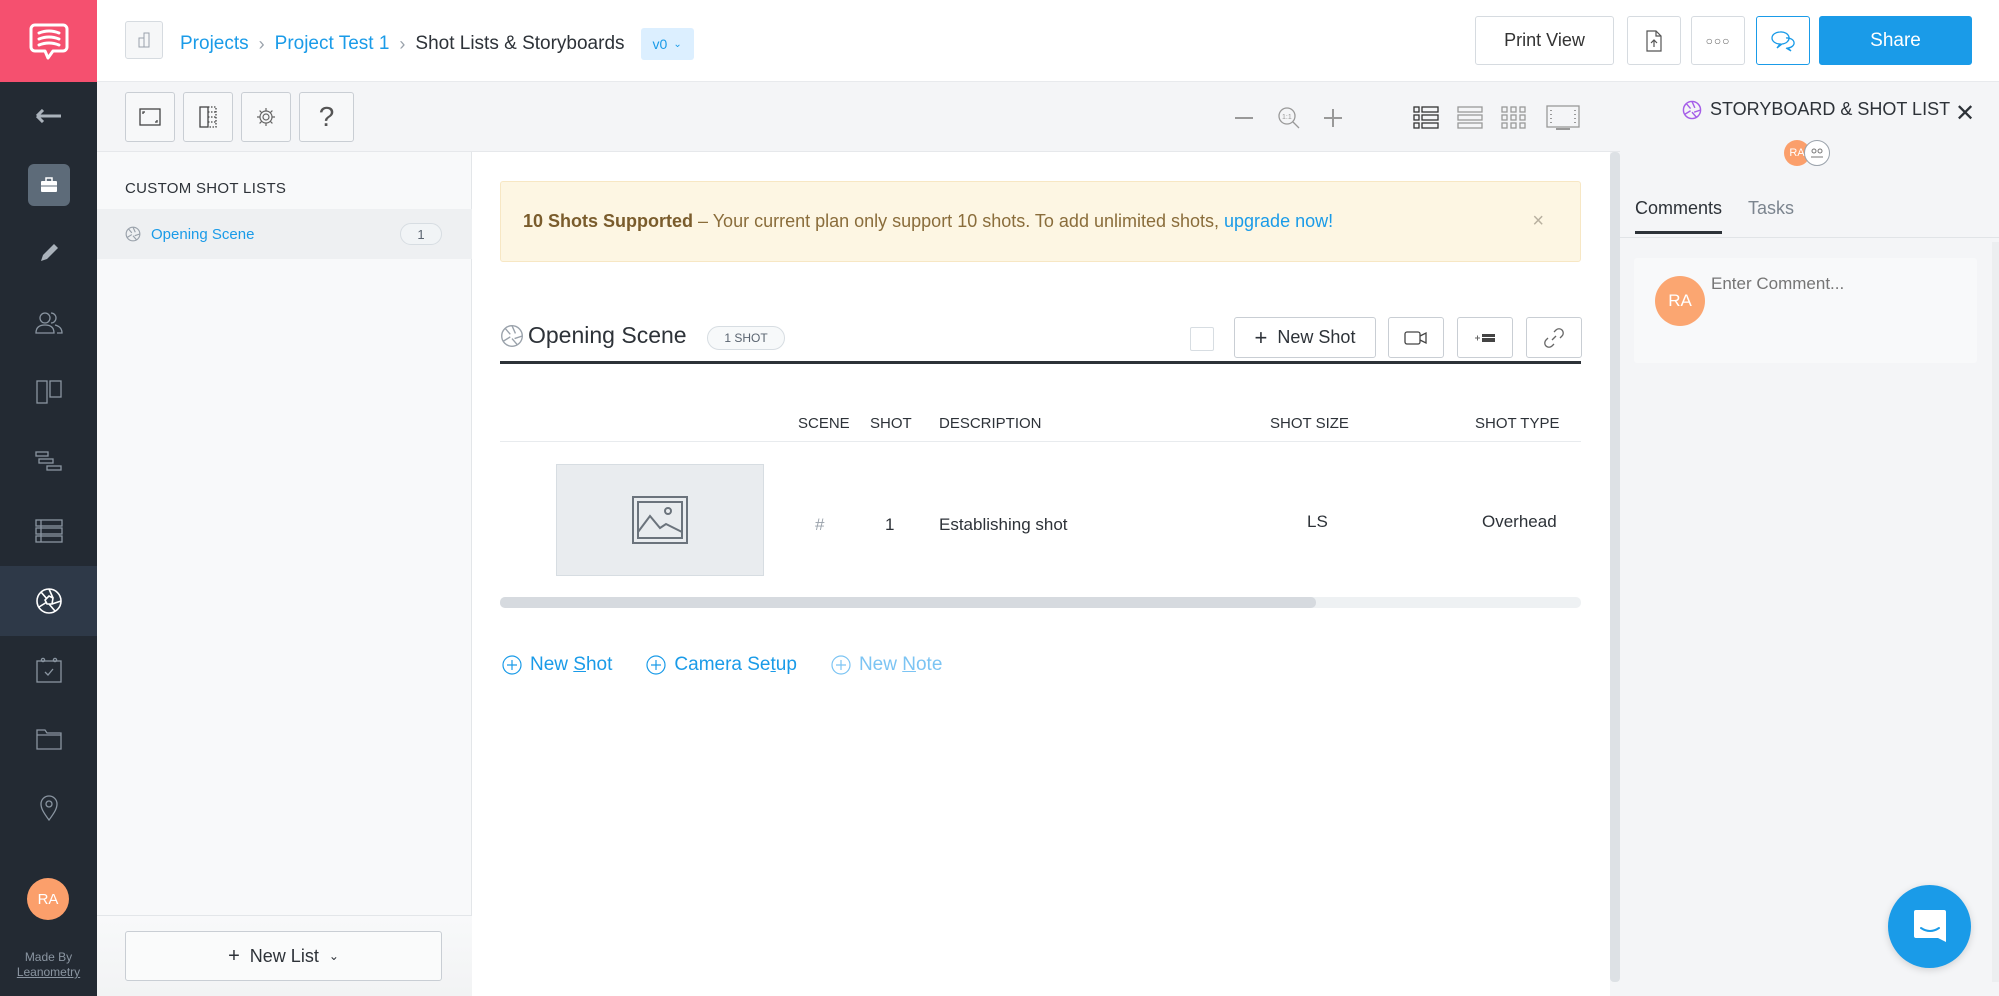 The image size is (1999, 996). Describe the element at coordinates (1615, 567) in the screenshot. I see `vertical-scrollbar` at that location.